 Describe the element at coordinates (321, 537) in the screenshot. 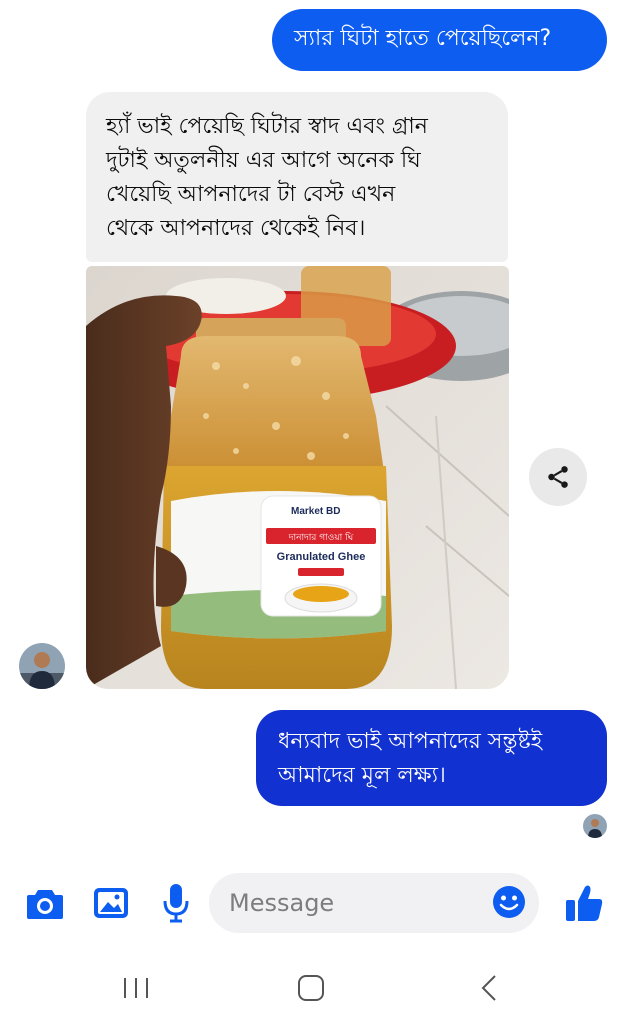

I see `jar-bangla-name: দানাদার গাওয়া ঘি` at that location.